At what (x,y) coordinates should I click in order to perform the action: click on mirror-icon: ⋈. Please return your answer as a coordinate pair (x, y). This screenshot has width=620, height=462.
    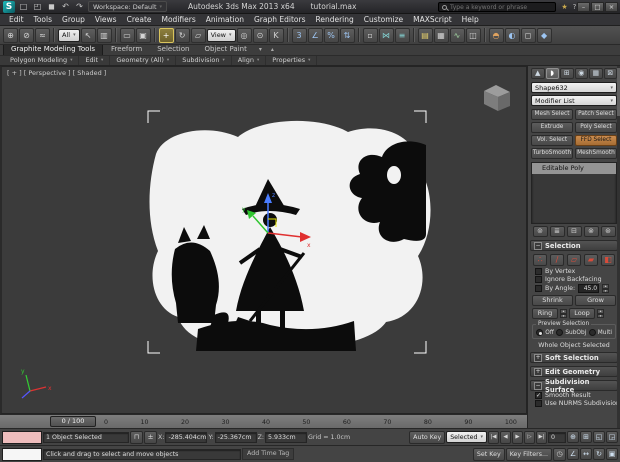
    Looking at the image, I should click on (386, 35).